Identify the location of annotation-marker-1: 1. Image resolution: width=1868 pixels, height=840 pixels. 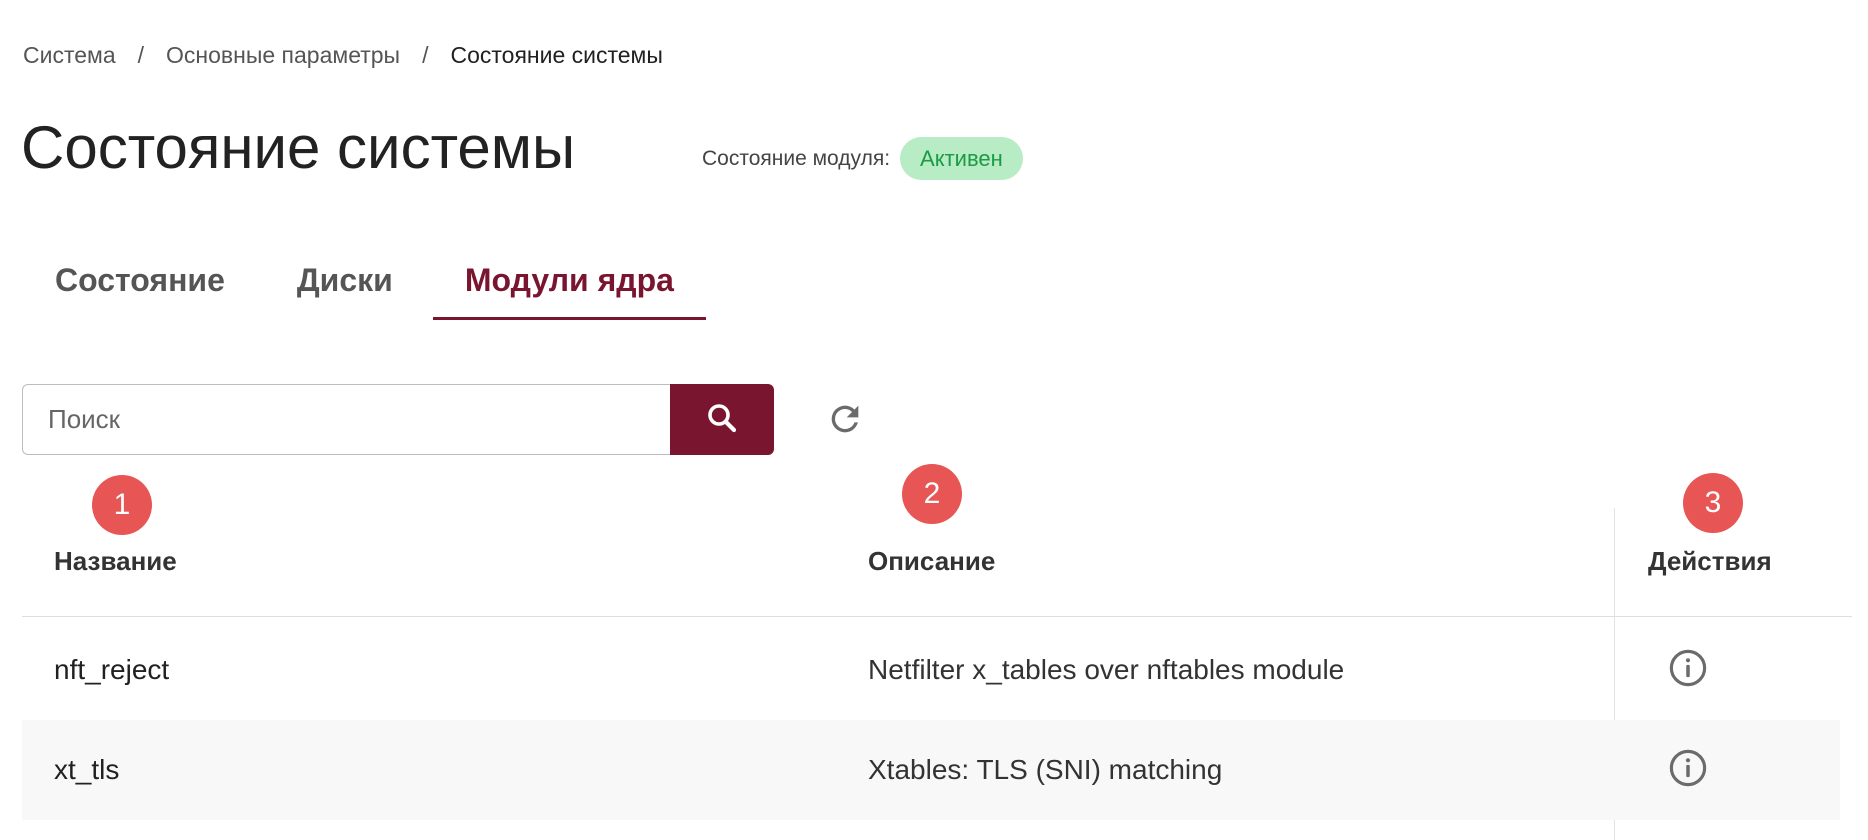
(122, 505).